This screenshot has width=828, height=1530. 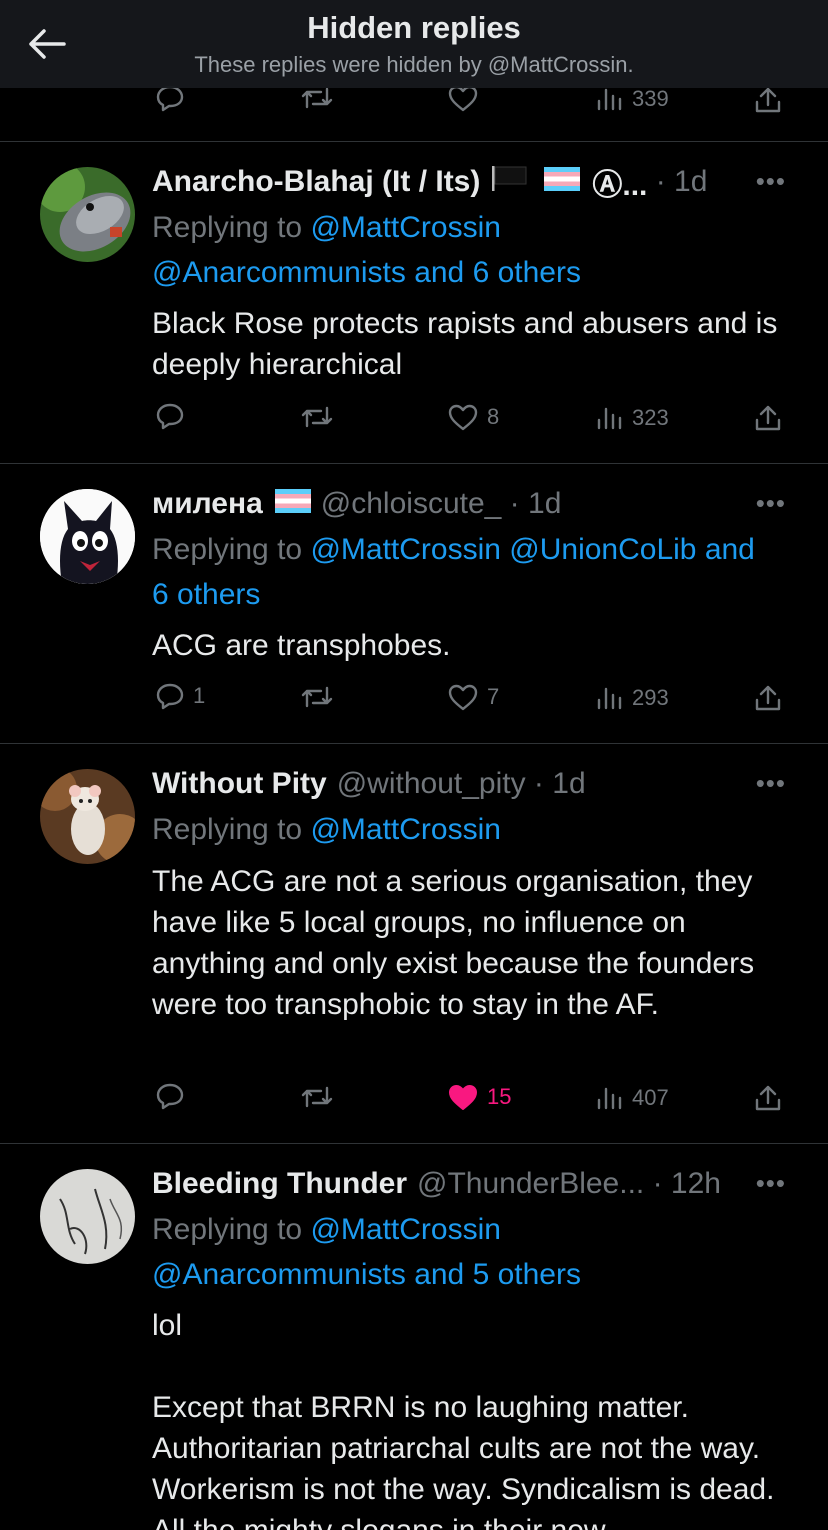 I want to click on display-name: милена, so click(x=207, y=504).